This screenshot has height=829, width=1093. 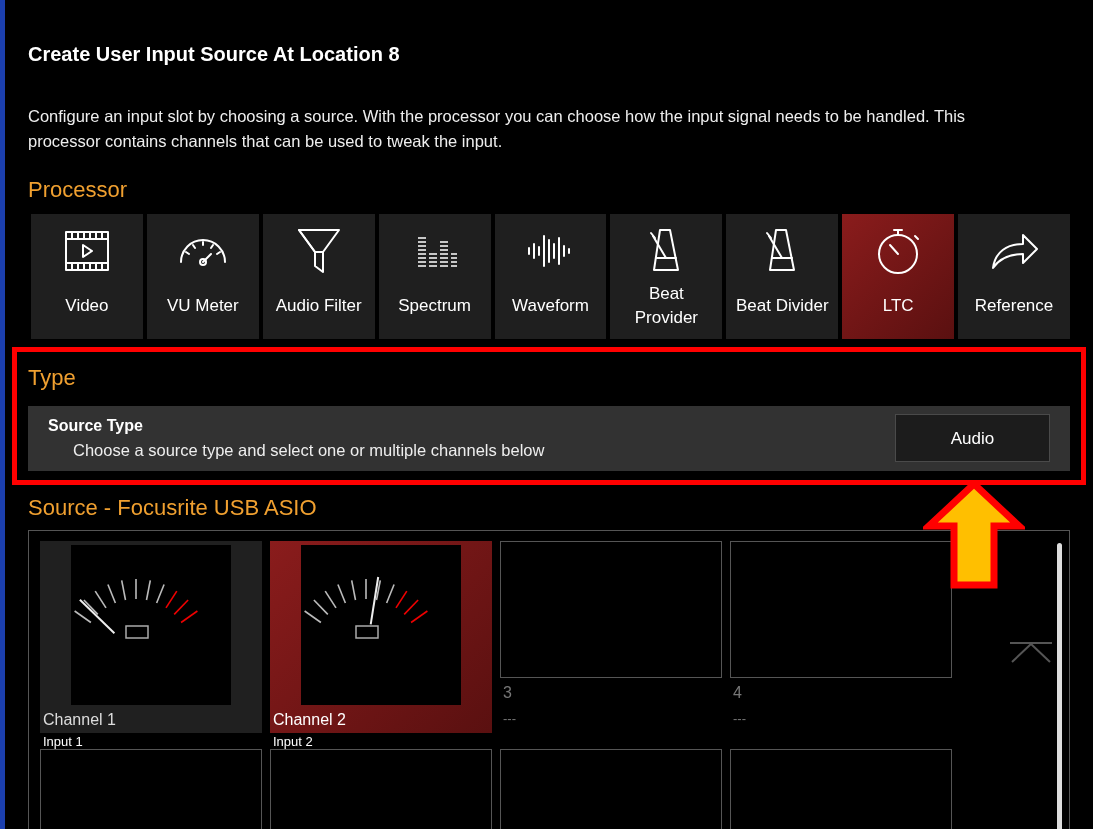 What do you see at coordinates (96, 426) in the screenshot?
I see `setting-title: Source Type` at bounding box center [96, 426].